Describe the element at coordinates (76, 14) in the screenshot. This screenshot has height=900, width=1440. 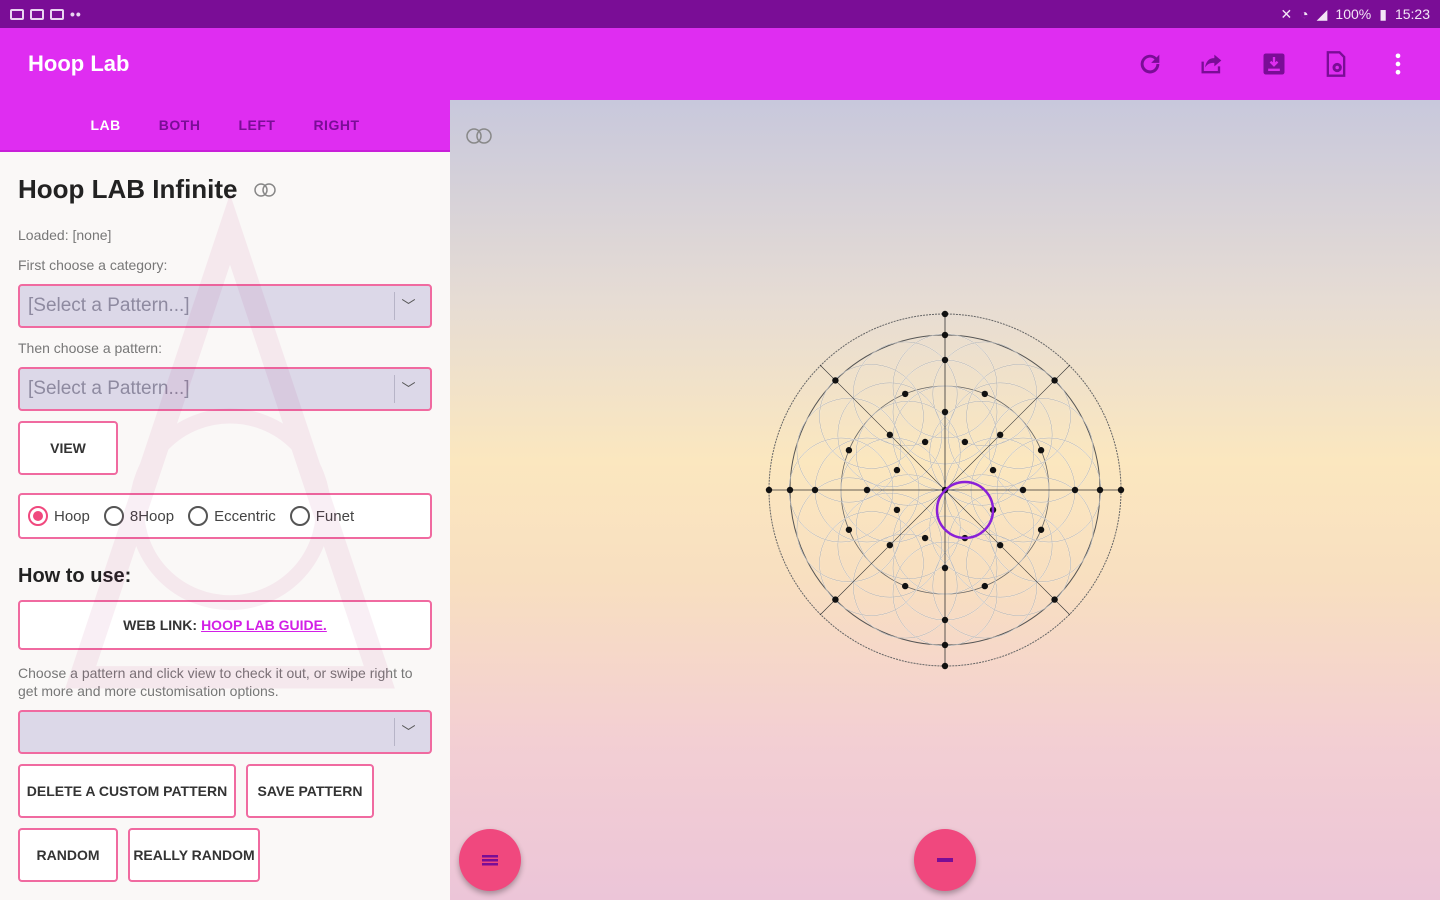
I see `more-notifications-icon: ••` at that location.